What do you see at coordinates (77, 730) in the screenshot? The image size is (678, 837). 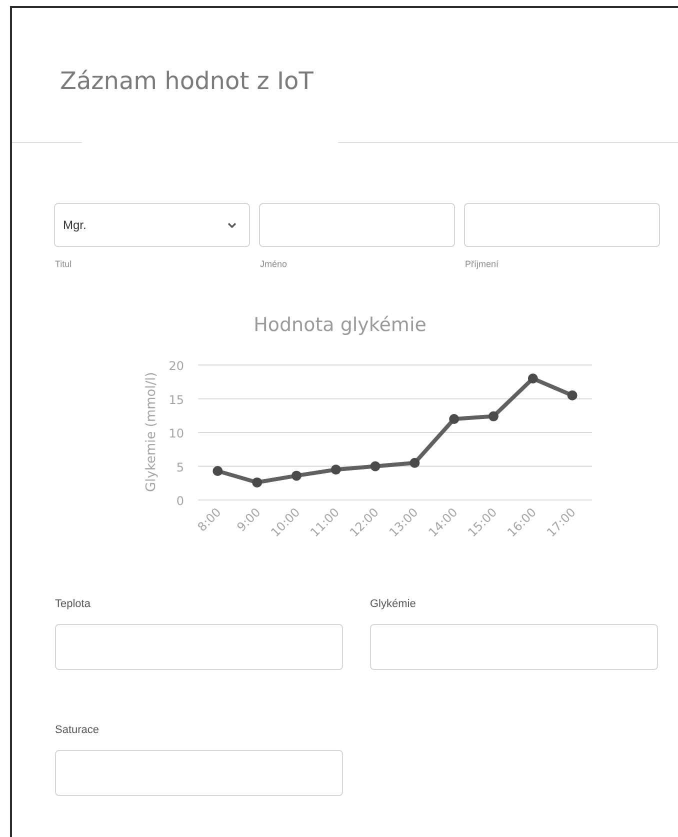 I see `field-label: Saturace` at bounding box center [77, 730].